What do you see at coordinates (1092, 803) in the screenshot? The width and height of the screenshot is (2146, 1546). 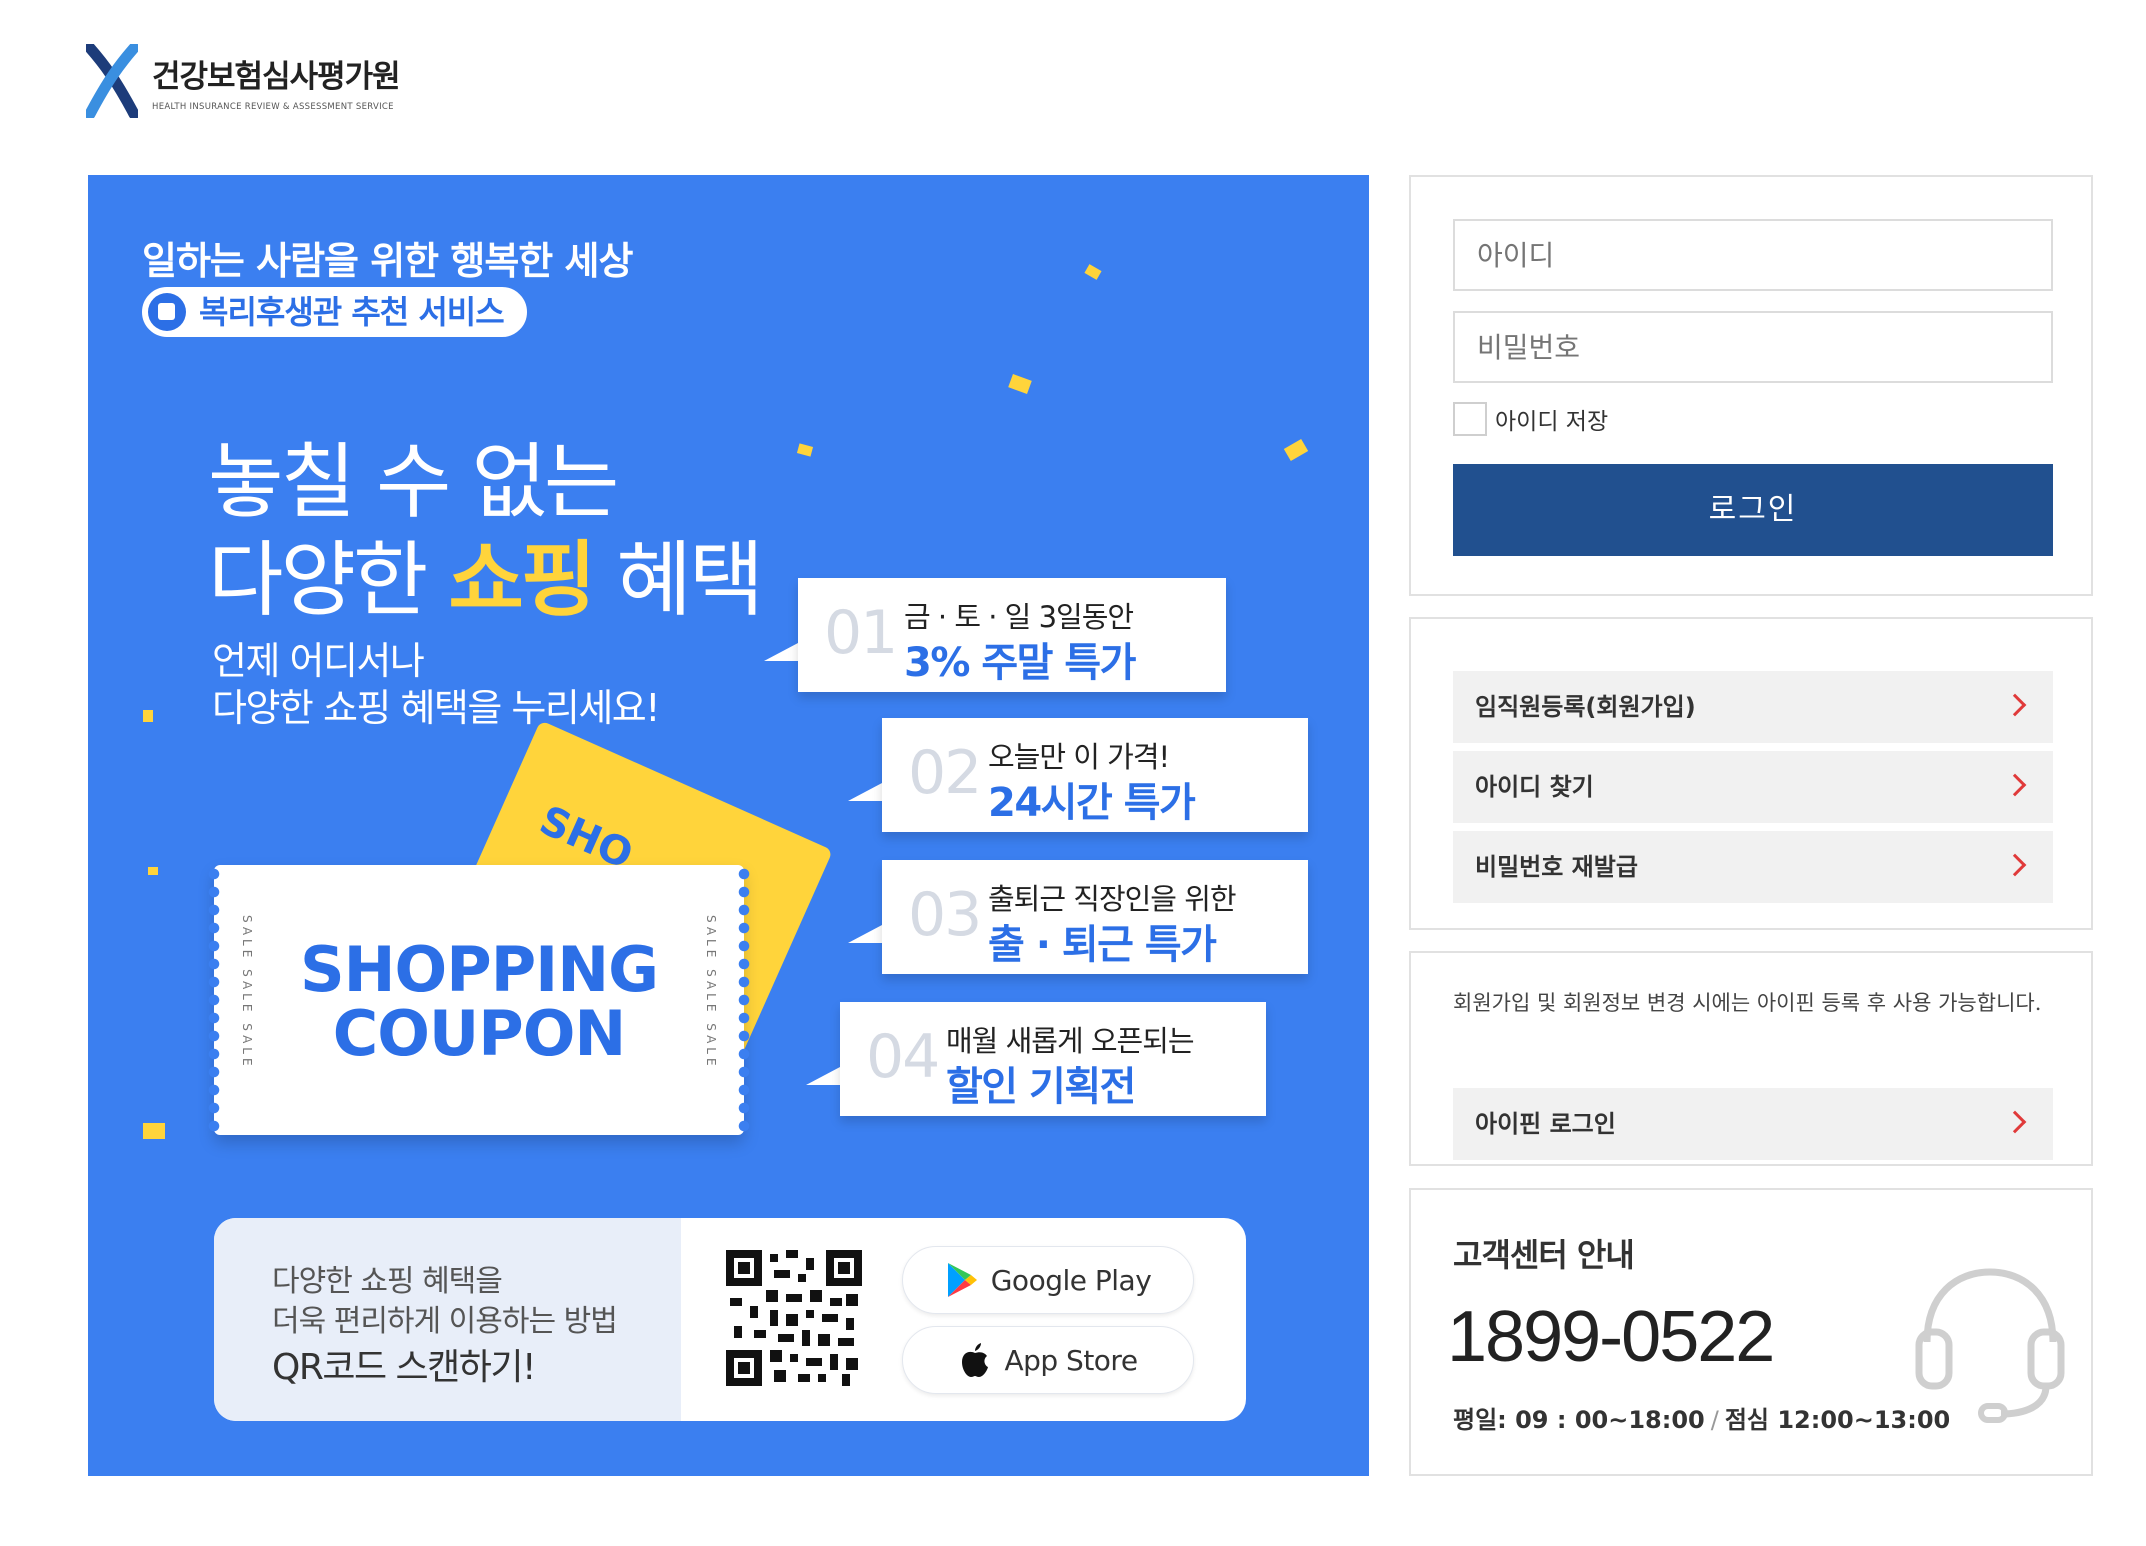 I see `card-line-2: 24시간 특가` at bounding box center [1092, 803].